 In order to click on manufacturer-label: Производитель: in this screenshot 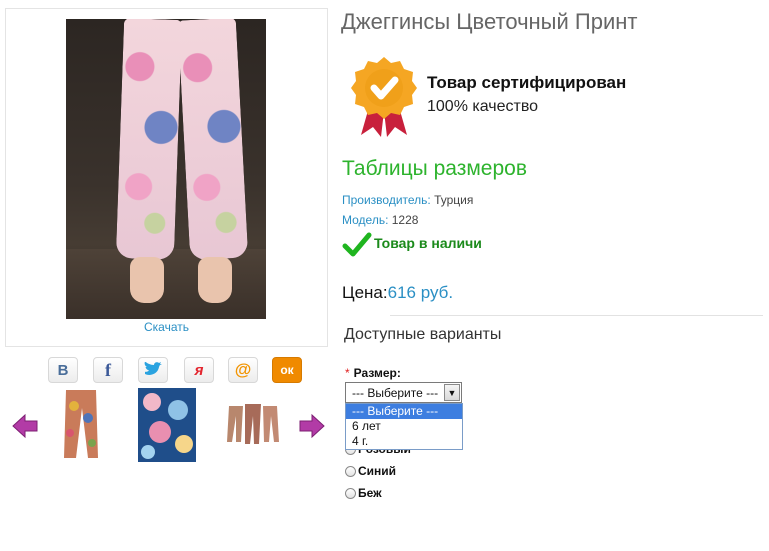, I will do `click(386, 200)`.